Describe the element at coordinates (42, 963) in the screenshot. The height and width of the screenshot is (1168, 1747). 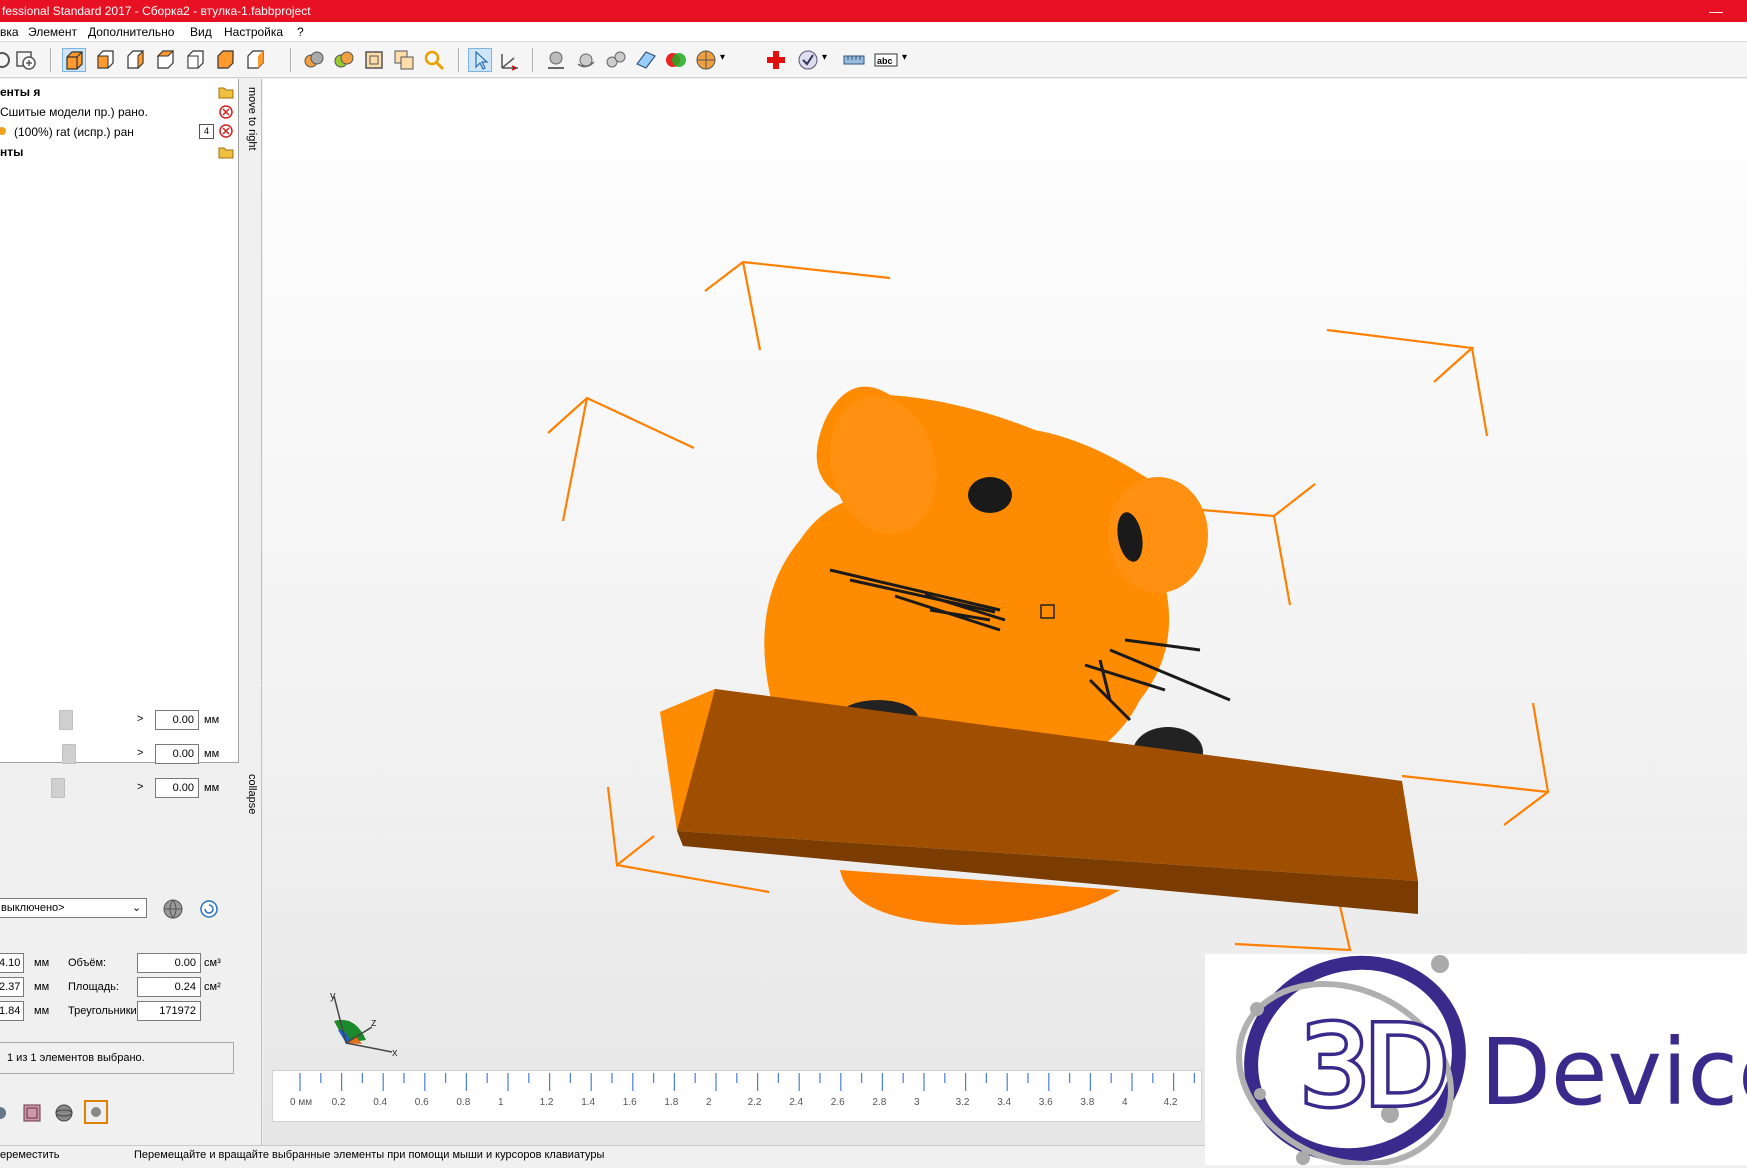
I see `size-x-unit: мм` at that location.